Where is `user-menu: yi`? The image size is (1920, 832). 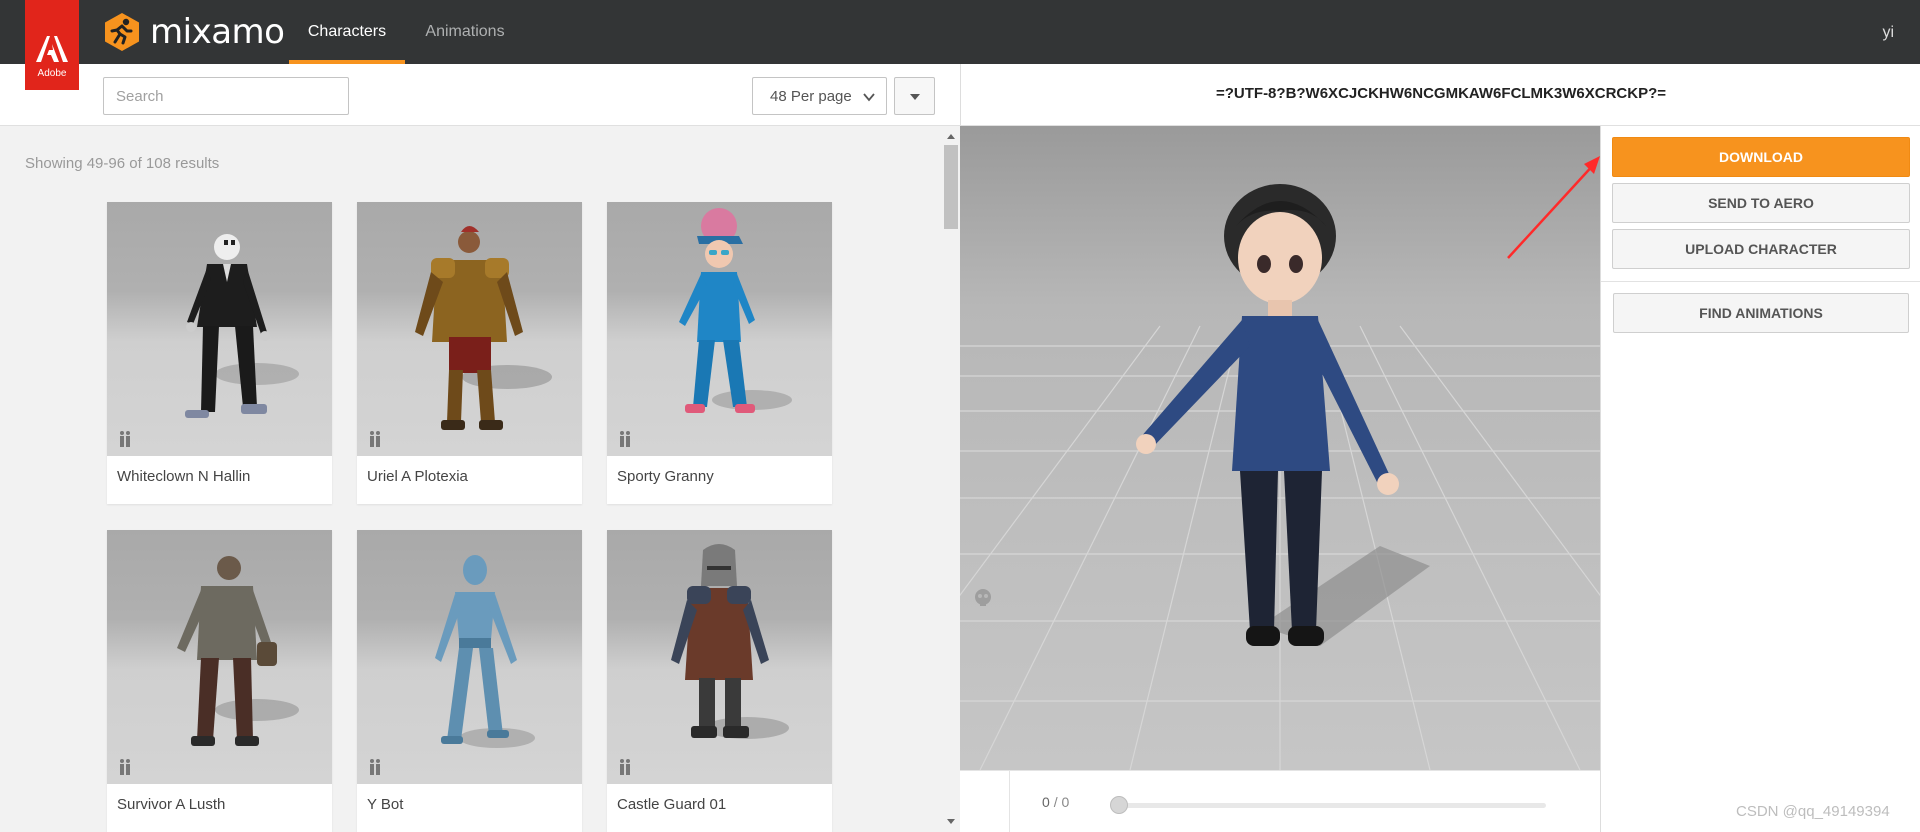 user-menu: yi is located at coordinates (1888, 32).